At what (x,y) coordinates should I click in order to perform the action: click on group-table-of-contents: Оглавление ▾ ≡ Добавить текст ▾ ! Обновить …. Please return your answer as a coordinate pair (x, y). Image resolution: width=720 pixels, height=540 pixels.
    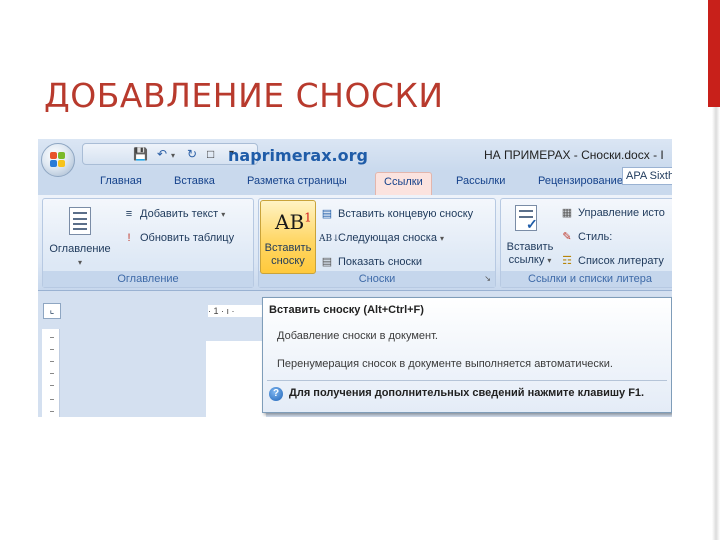
    Looking at the image, I should click on (148, 243).